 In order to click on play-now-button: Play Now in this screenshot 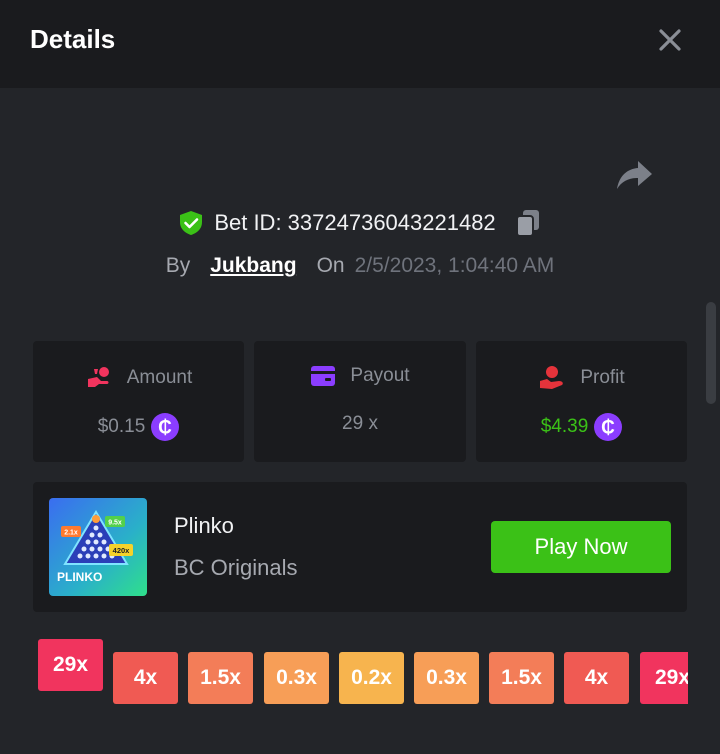, I will do `click(581, 547)`.